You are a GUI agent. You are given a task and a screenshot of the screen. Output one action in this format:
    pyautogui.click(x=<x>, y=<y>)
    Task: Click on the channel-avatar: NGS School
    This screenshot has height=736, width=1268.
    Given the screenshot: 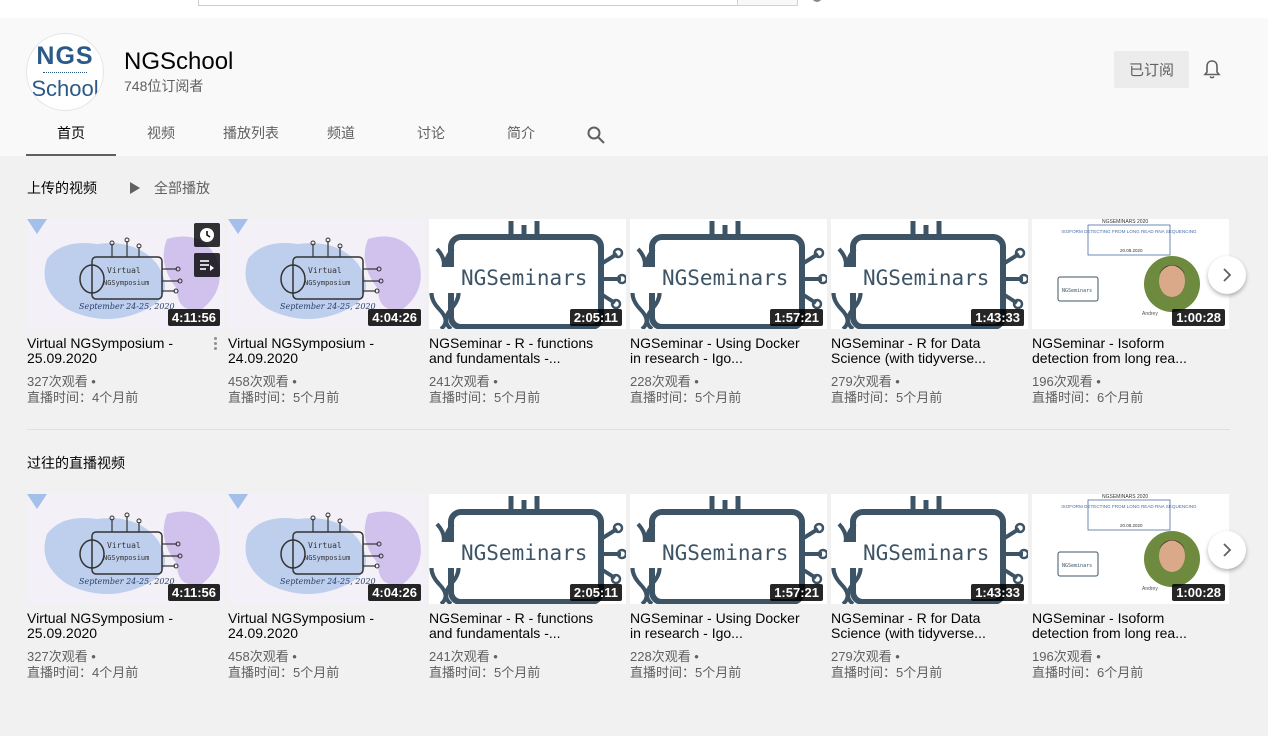 What is the action you would take?
    pyautogui.click(x=65, y=72)
    